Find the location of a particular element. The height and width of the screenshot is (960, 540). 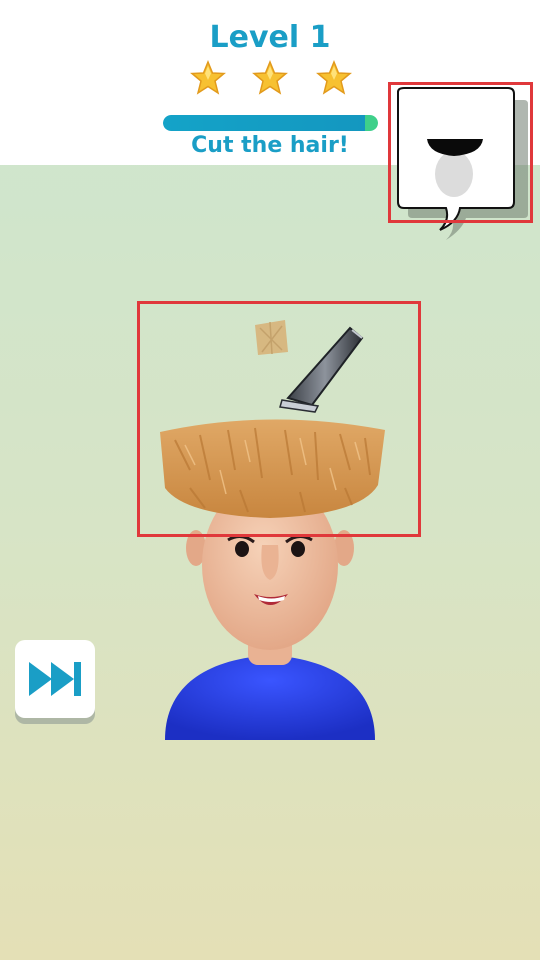

fast-forward-icon is located at coordinates (55, 682).